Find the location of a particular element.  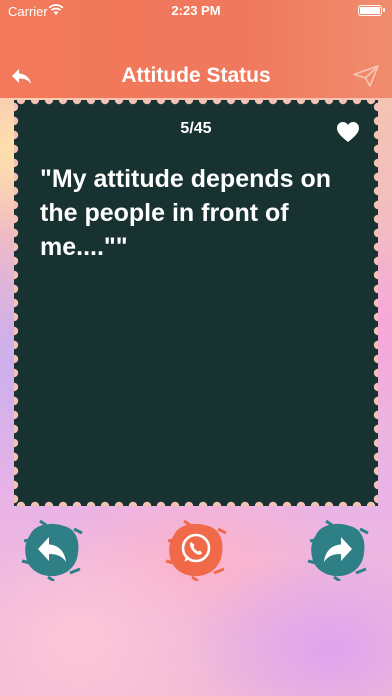

reply-arrow-icon is located at coordinates (52, 550).